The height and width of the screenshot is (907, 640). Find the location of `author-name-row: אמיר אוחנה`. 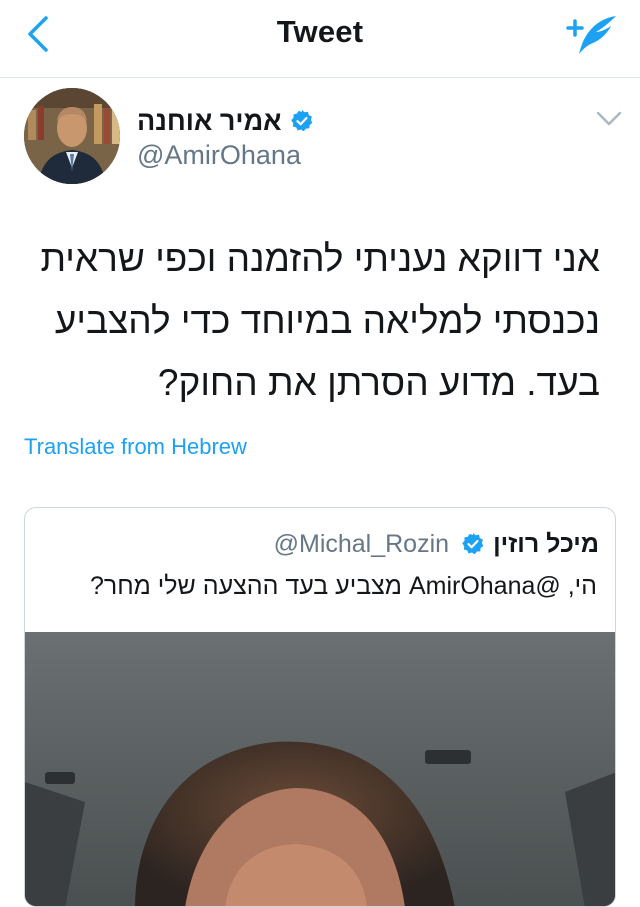

author-name-row: אמיר אוחנה is located at coordinates (225, 121).